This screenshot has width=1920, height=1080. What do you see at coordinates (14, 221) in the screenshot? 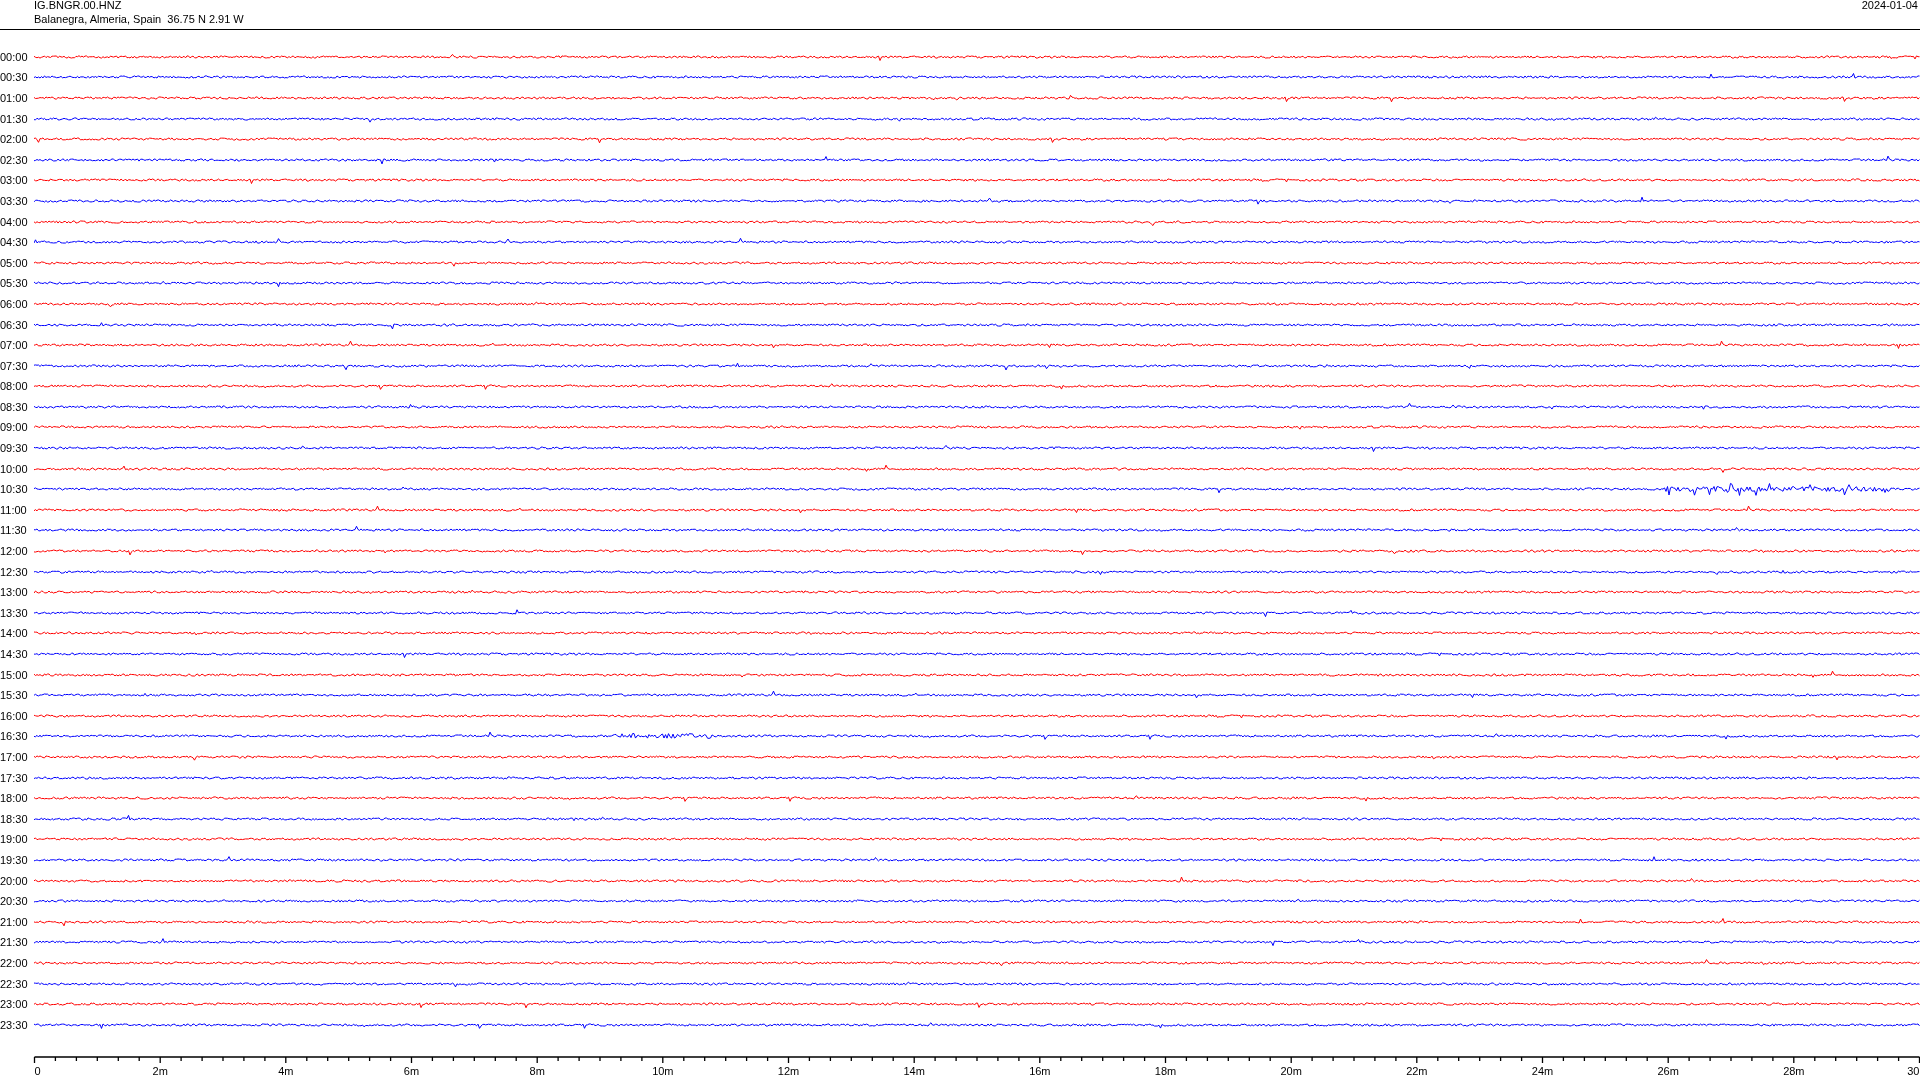
I see `time-label: 04:00` at bounding box center [14, 221].